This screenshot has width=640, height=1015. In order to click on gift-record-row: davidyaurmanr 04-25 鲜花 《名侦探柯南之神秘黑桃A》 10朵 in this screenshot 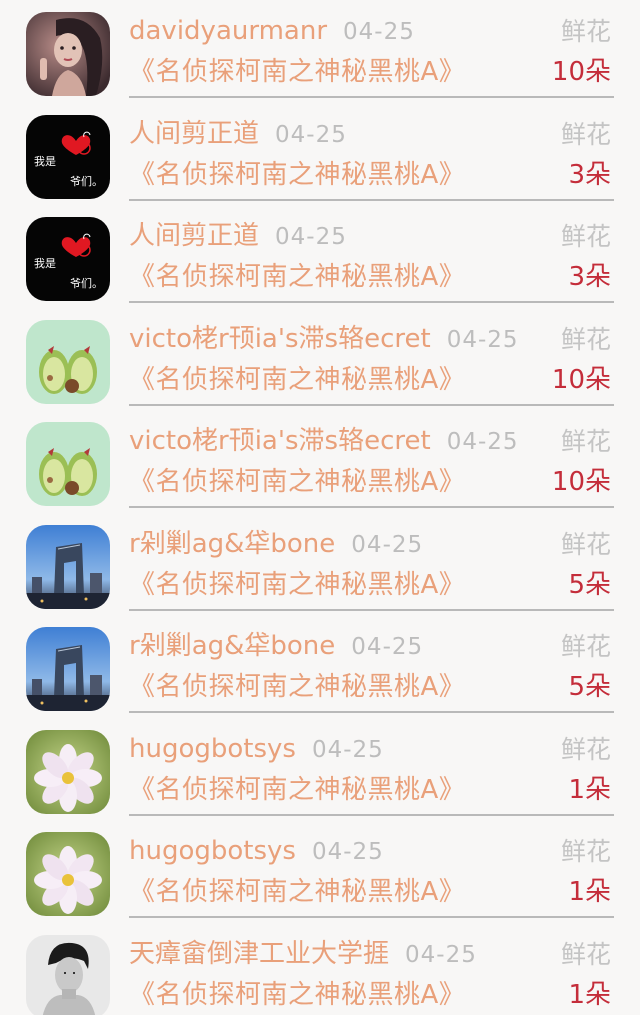, I will do `click(320, 51)`.